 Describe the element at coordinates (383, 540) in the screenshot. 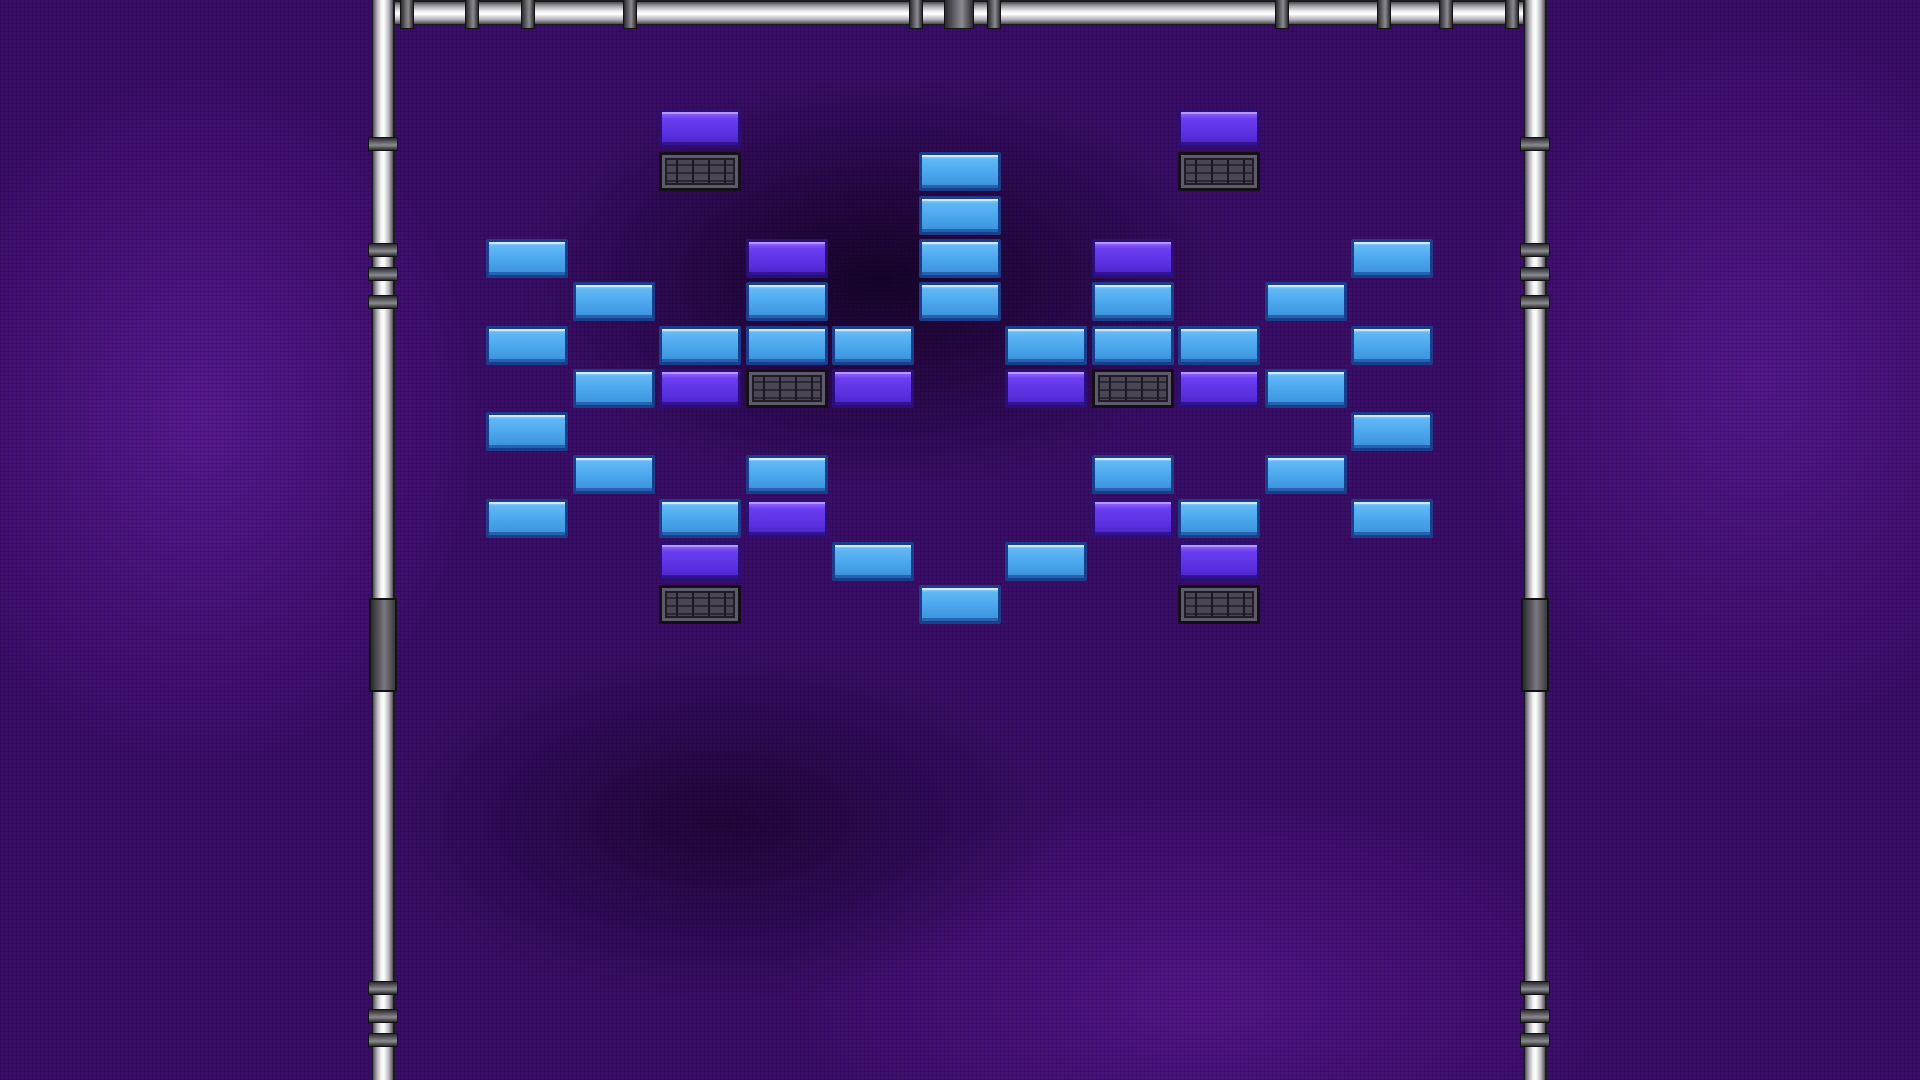

I see `left-wall` at that location.